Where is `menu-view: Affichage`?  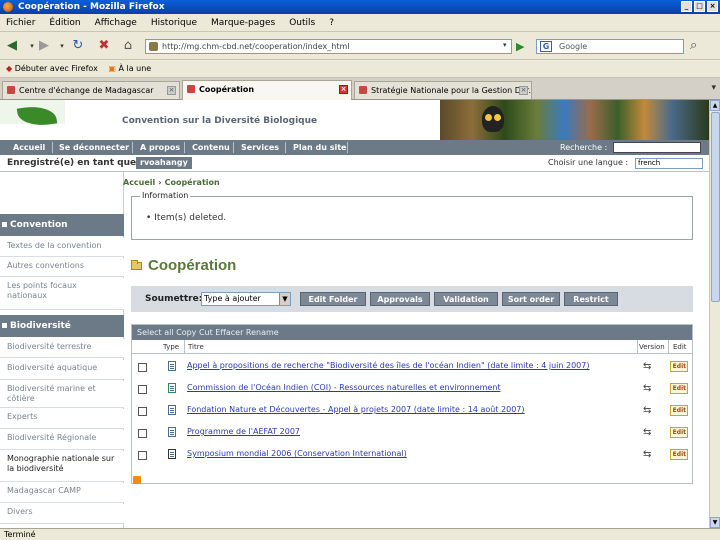
menu-view: Affichage is located at coordinates (116, 22).